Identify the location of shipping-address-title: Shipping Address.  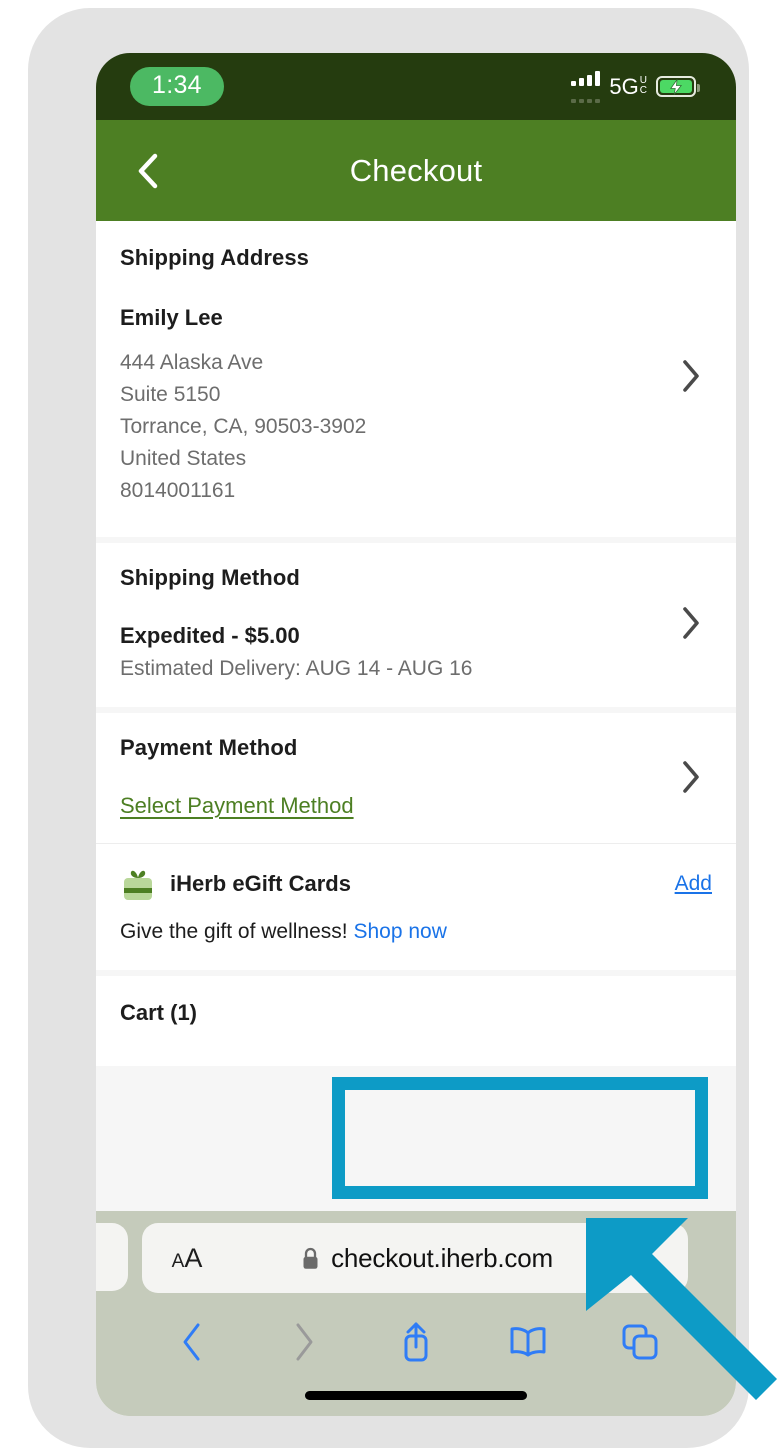
(215, 257).